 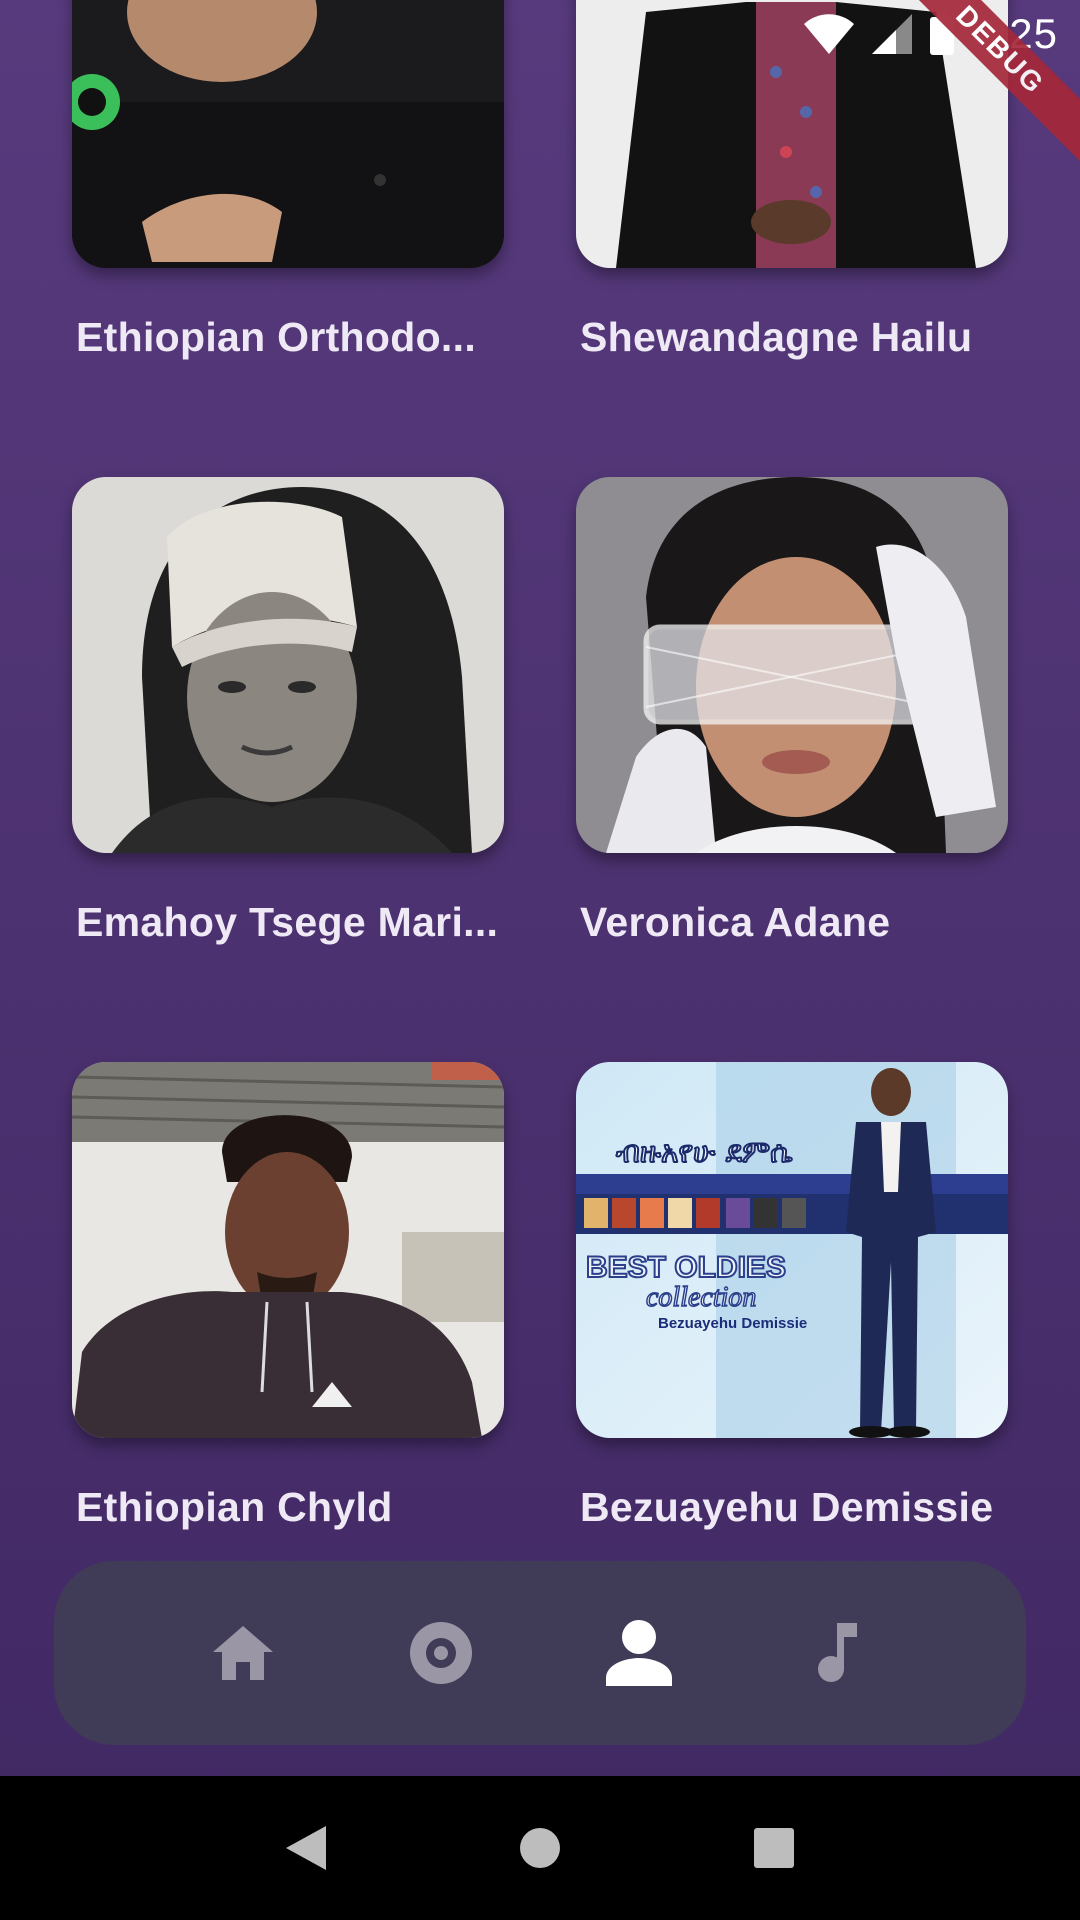 What do you see at coordinates (540, 1653) in the screenshot?
I see `bottom-navigation-bar` at bounding box center [540, 1653].